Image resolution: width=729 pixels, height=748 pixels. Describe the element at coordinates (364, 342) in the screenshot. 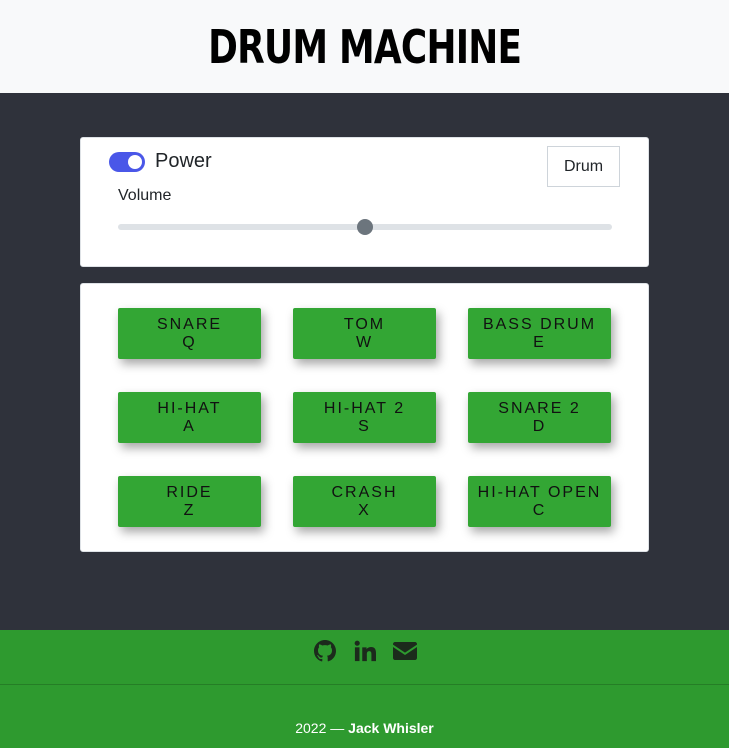

I see `pad-key: W` at that location.